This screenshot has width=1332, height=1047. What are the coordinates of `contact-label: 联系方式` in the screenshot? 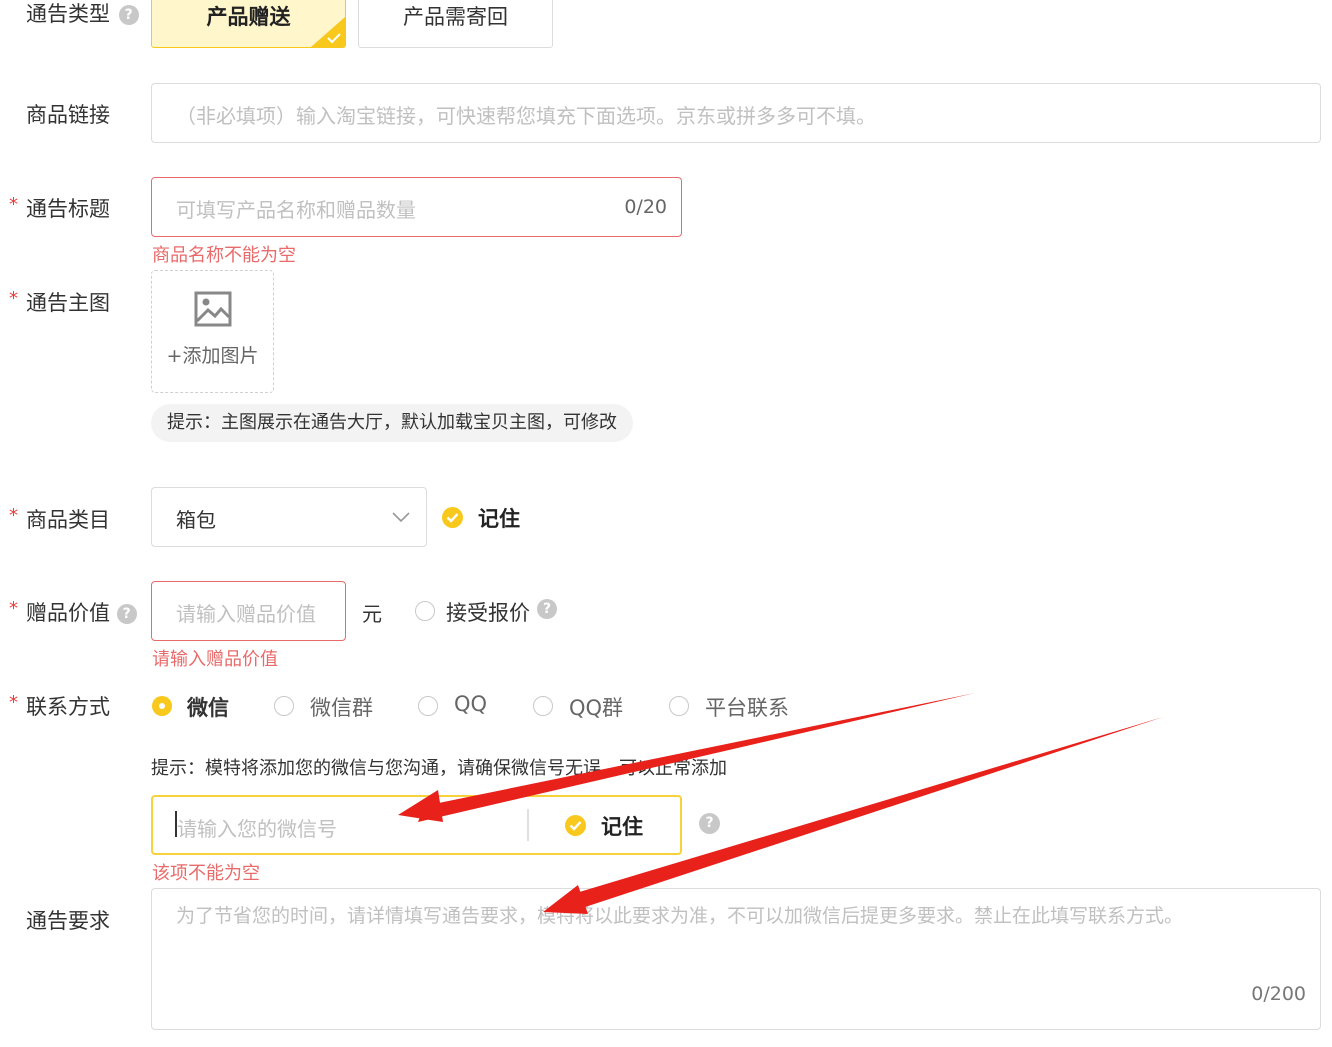 It's located at (68, 707).